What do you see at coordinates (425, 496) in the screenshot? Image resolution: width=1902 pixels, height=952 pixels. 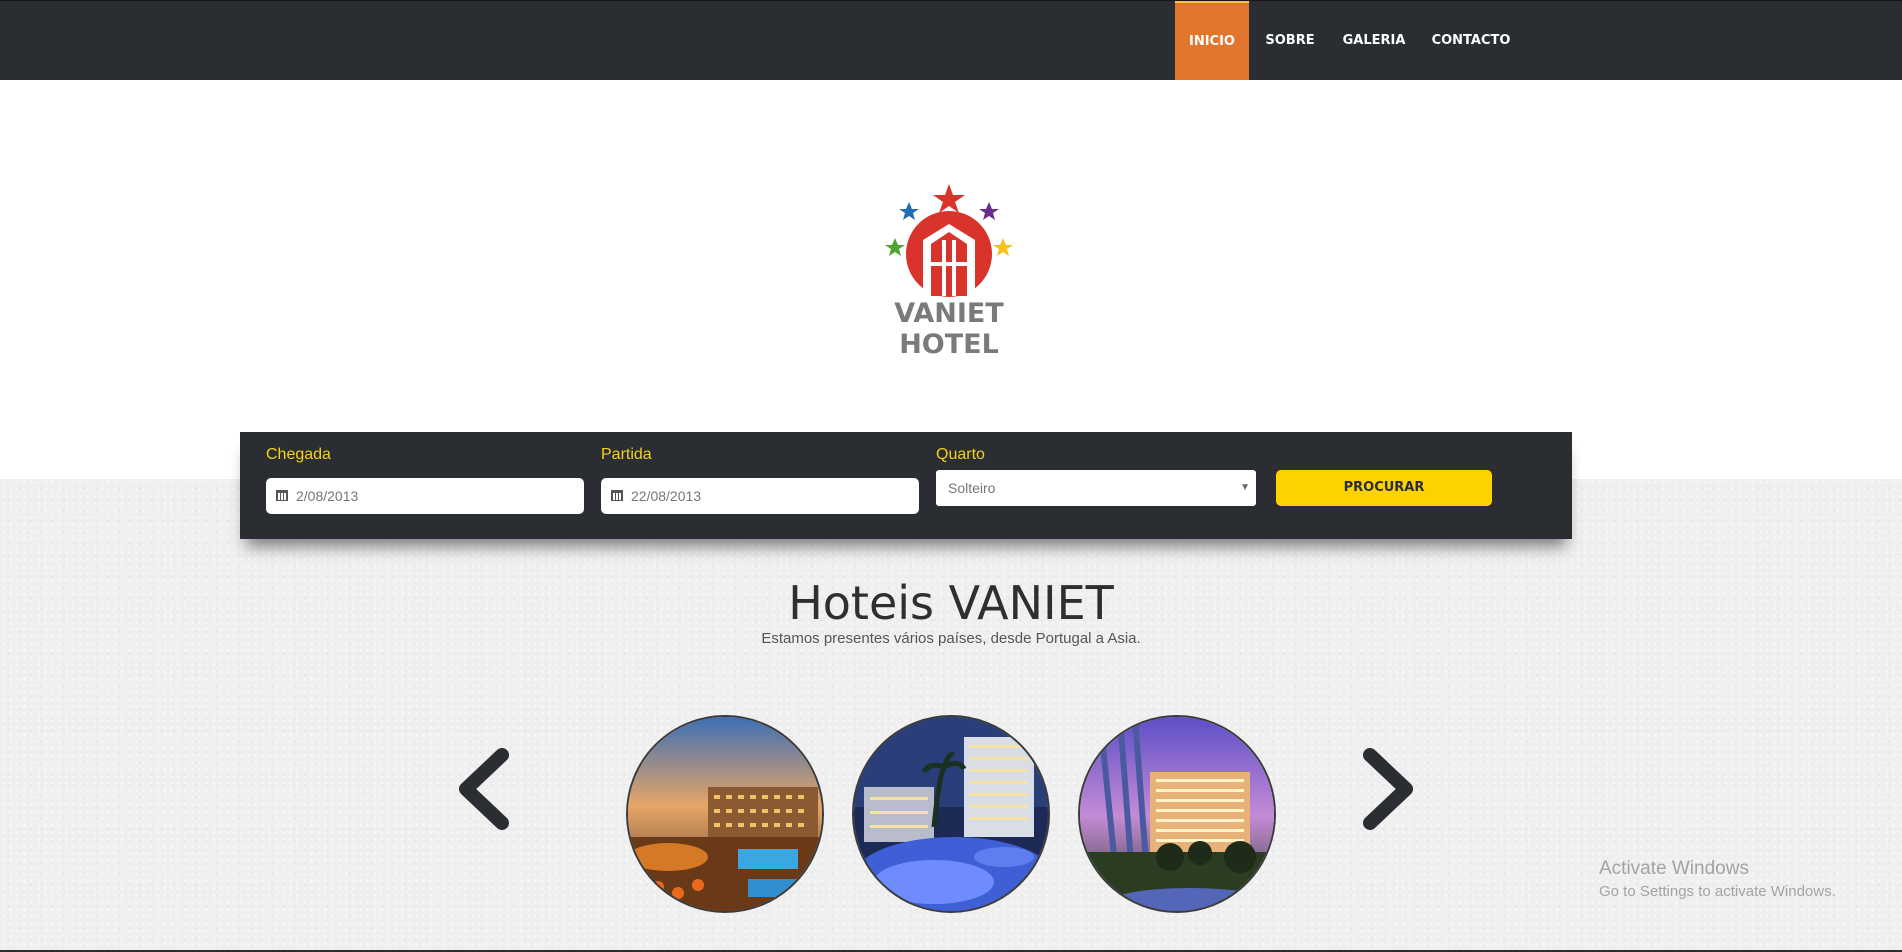 I see `arrival-date-input: 2/08/2013` at bounding box center [425, 496].